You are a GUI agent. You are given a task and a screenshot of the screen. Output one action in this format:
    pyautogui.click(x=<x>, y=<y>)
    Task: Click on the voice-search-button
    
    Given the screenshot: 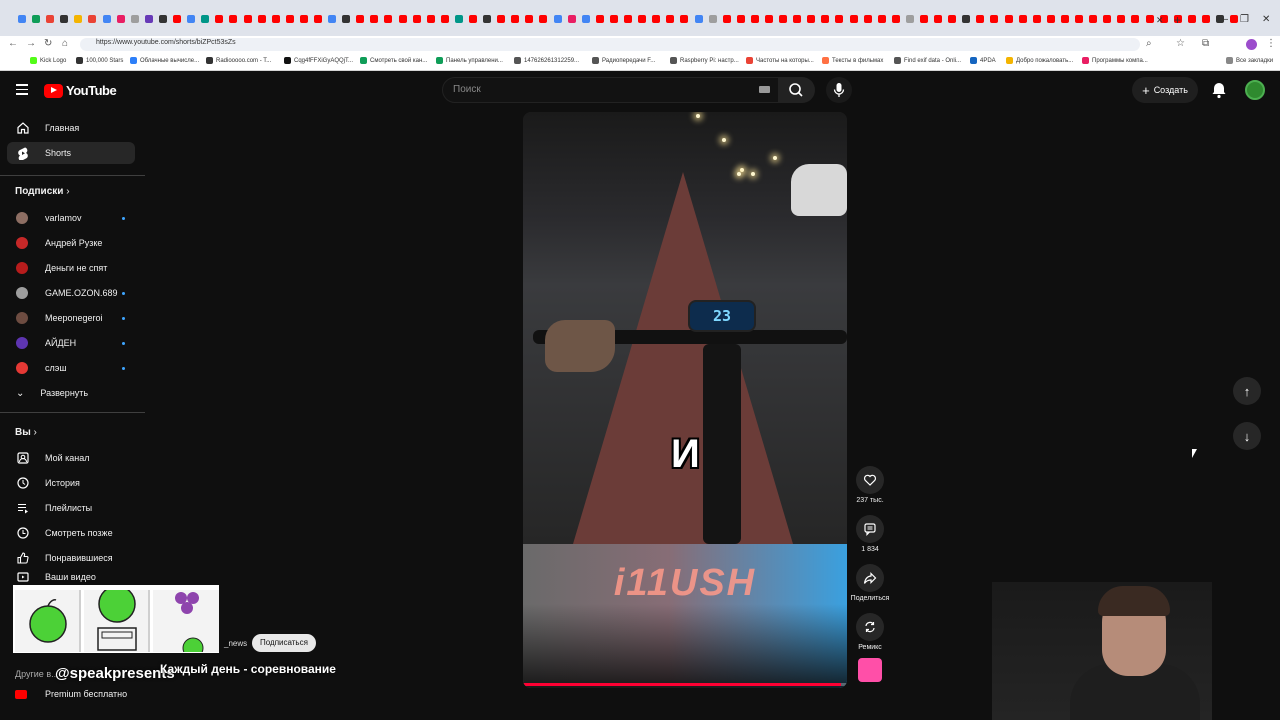 What is the action you would take?
    pyautogui.click(x=839, y=90)
    